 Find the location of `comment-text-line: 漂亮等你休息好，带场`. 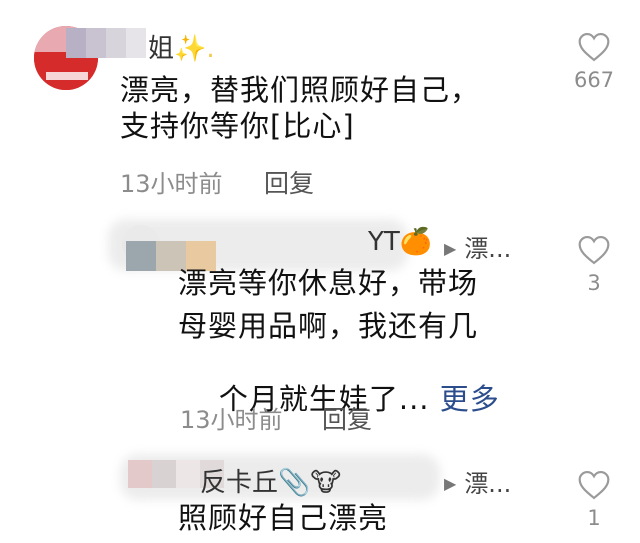

comment-text-line: 漂亮等你休息好，带场 is located at coordinates (328, 283).